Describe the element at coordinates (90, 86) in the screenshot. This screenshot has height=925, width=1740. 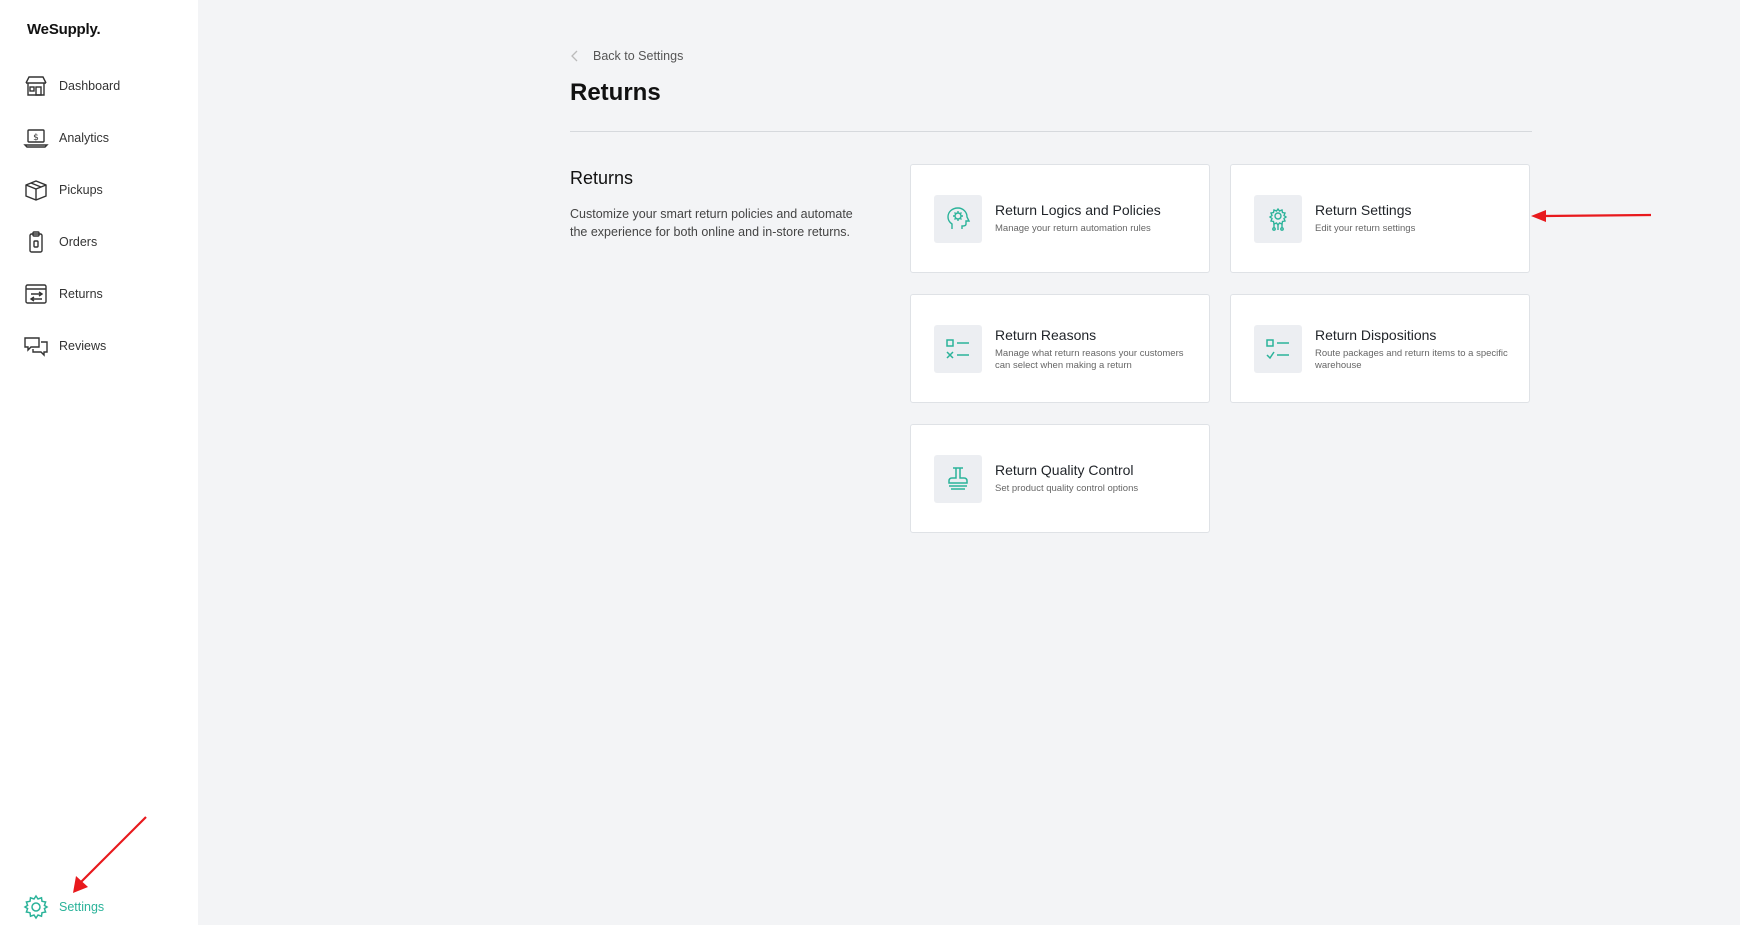
I see `sidebar-item-label: Dashboard` at that location.